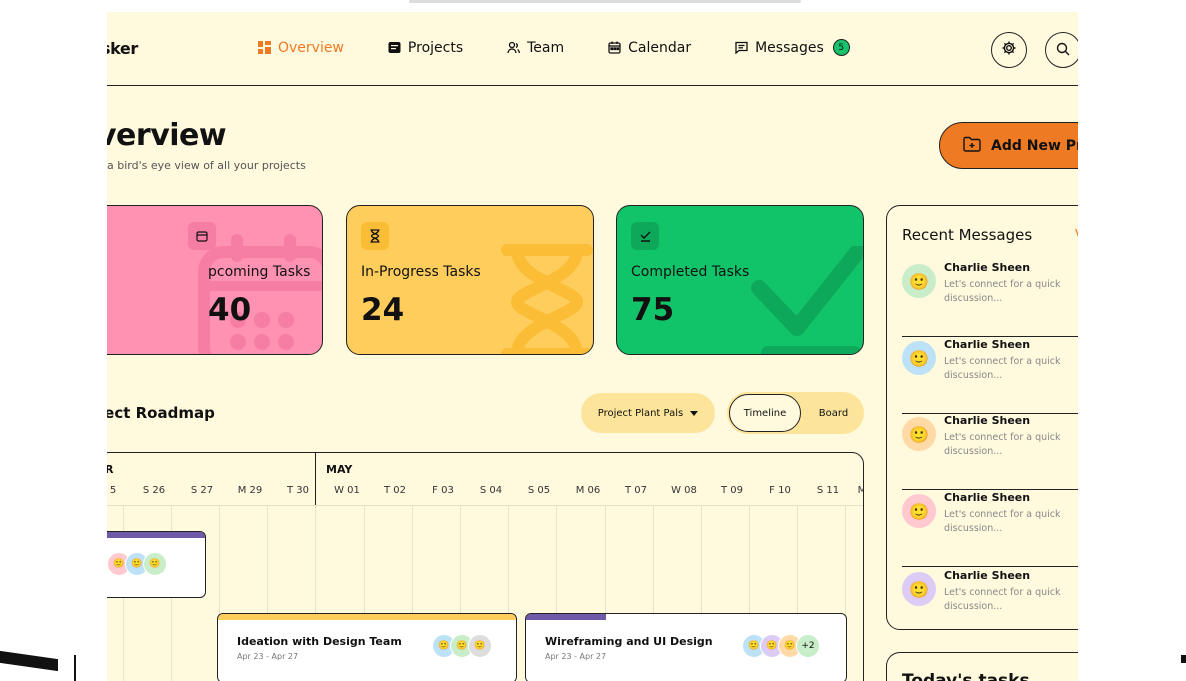  Describe the element at coordinates (443, 490) in the screenshot. I see `day-label: F 03` at that location.